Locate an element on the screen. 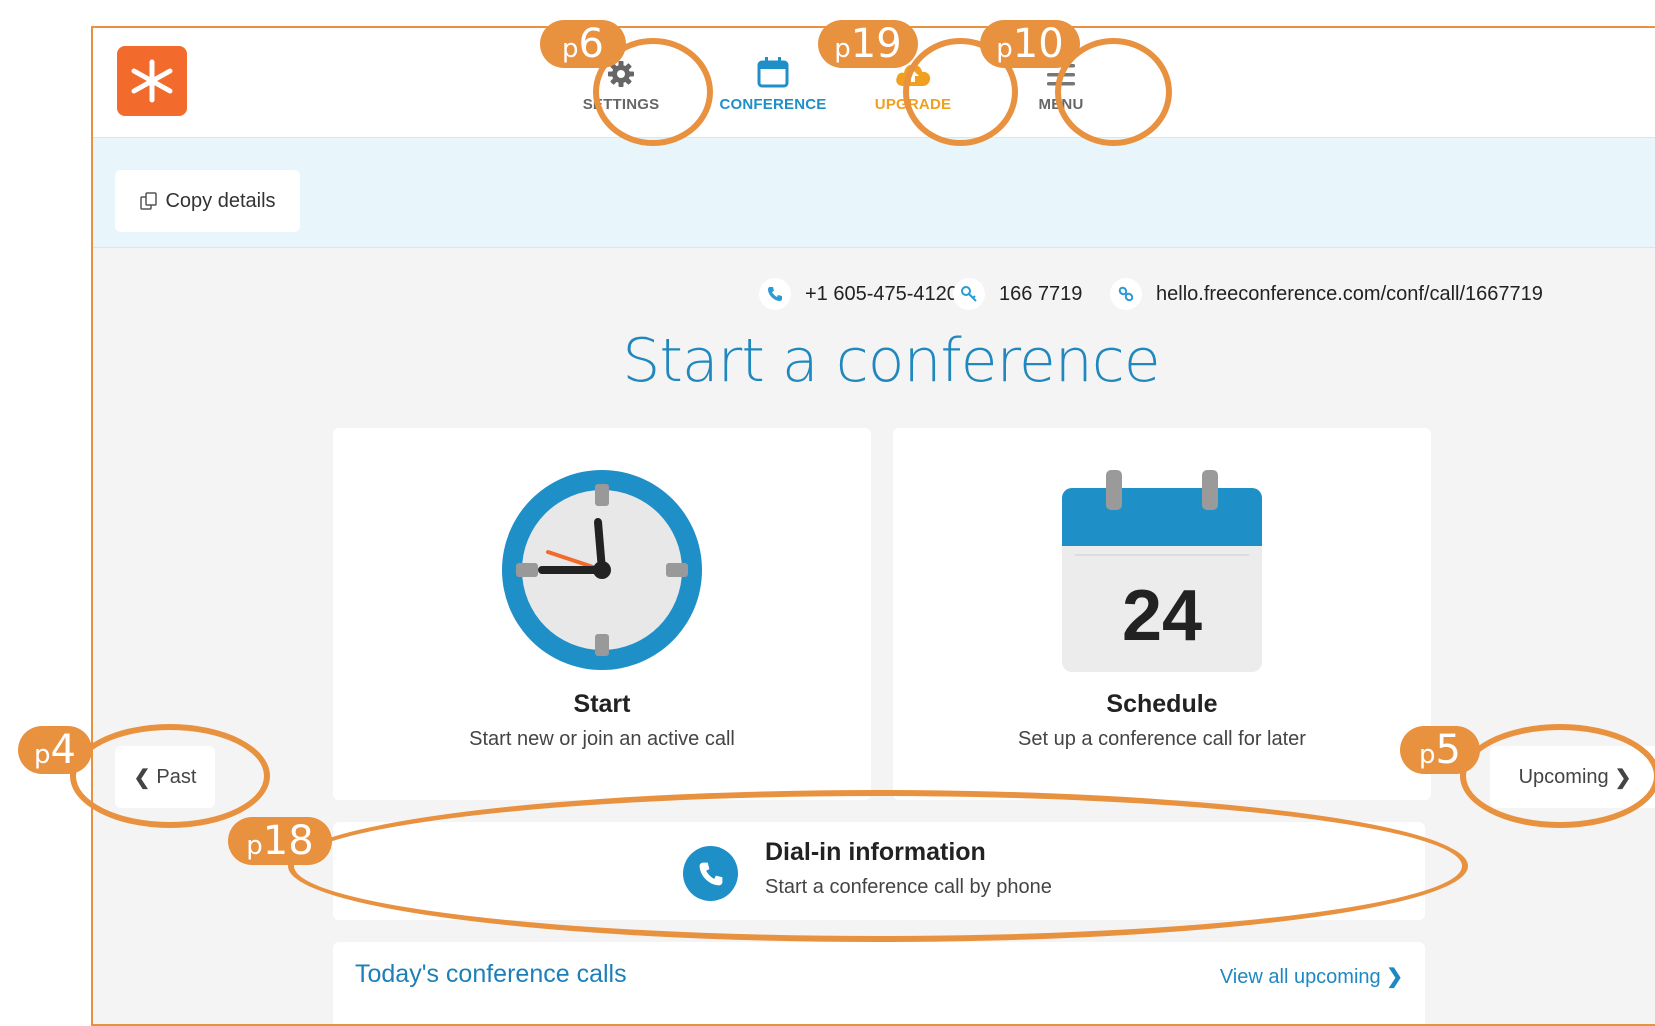  schedule-description: Set up a conference call for later is located at coordinates (1162, 739).